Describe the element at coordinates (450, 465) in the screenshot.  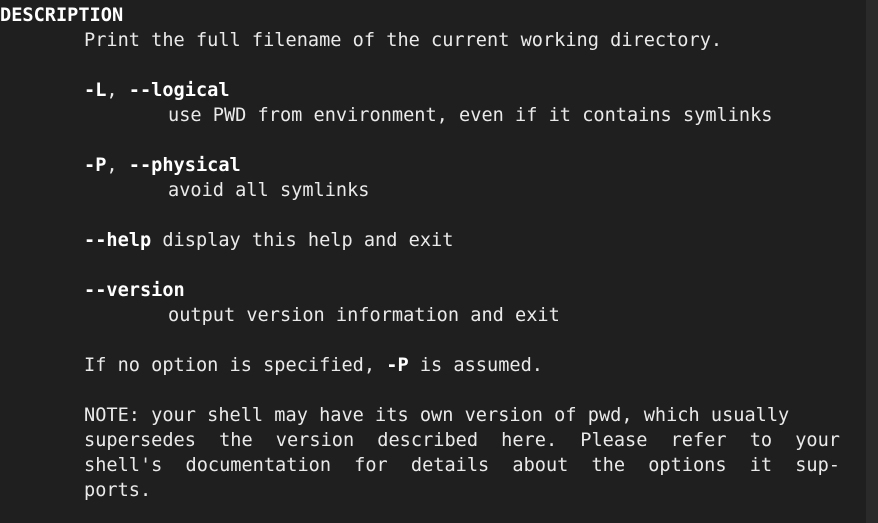
I see `note-line-3-word: details` at that location.